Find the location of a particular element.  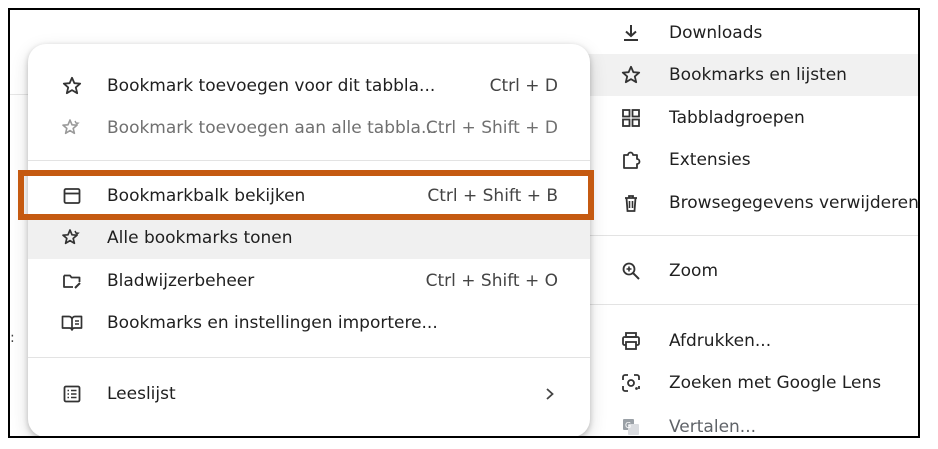

menu-item-reading-list: Leeslijst is located at coordinates (309, 394).